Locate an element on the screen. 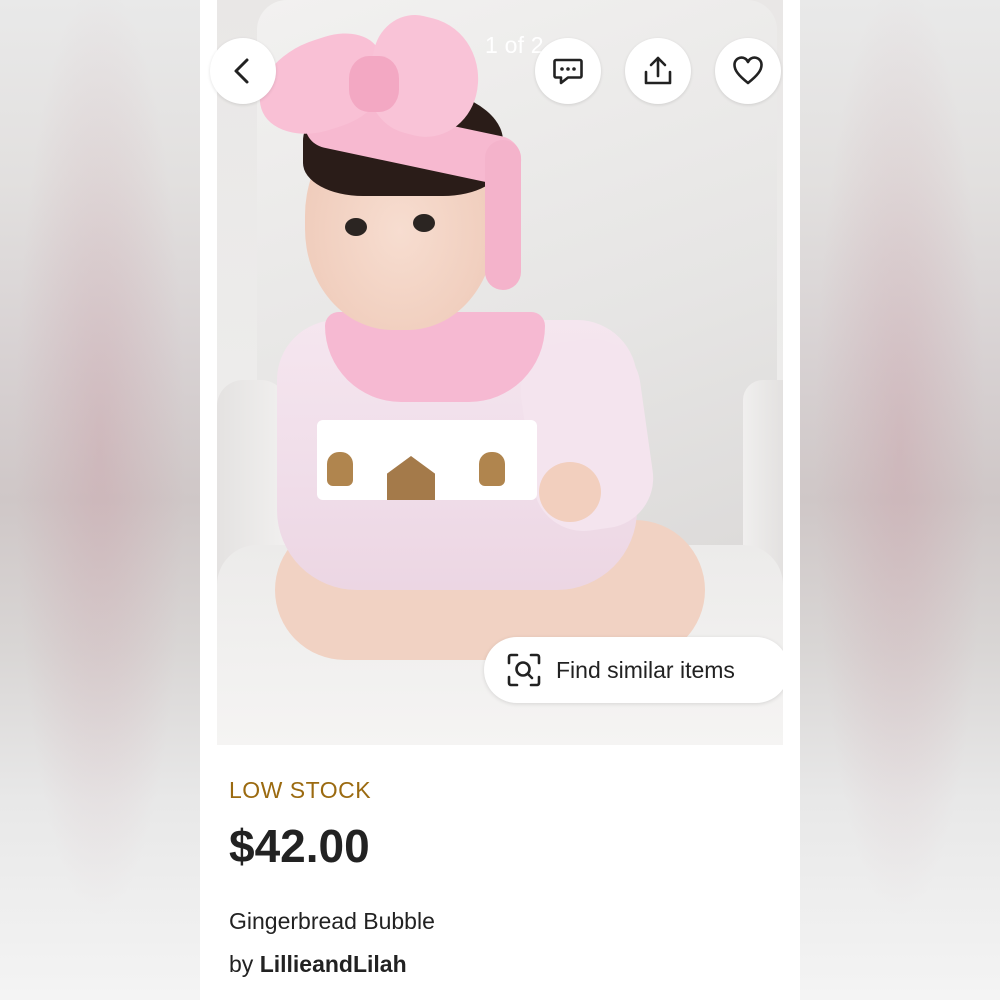 The image size is (1000, 1000). headband-bow-knot is located at coordinates (374, 84).